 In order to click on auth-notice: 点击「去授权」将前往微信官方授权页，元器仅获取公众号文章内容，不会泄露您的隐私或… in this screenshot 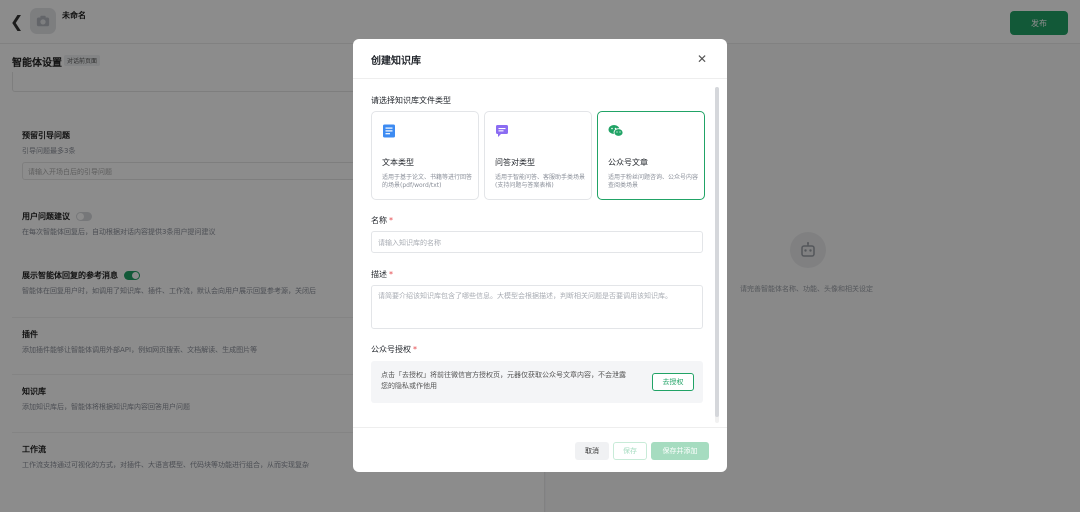, I will do `click(503, 380)`.